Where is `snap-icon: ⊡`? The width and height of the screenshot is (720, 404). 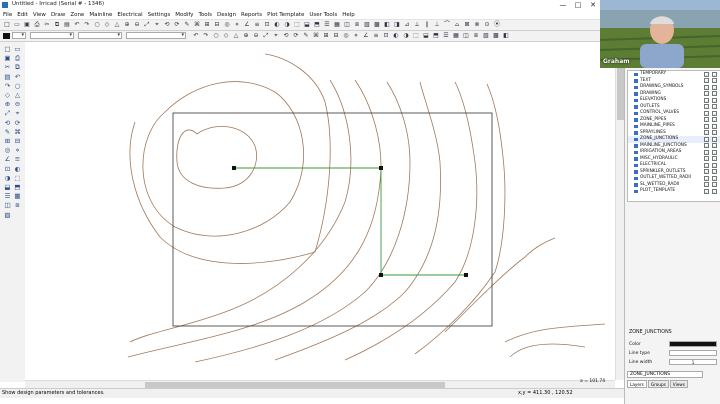
snap-icon: ⊡ is located at coordinates (7, 169).